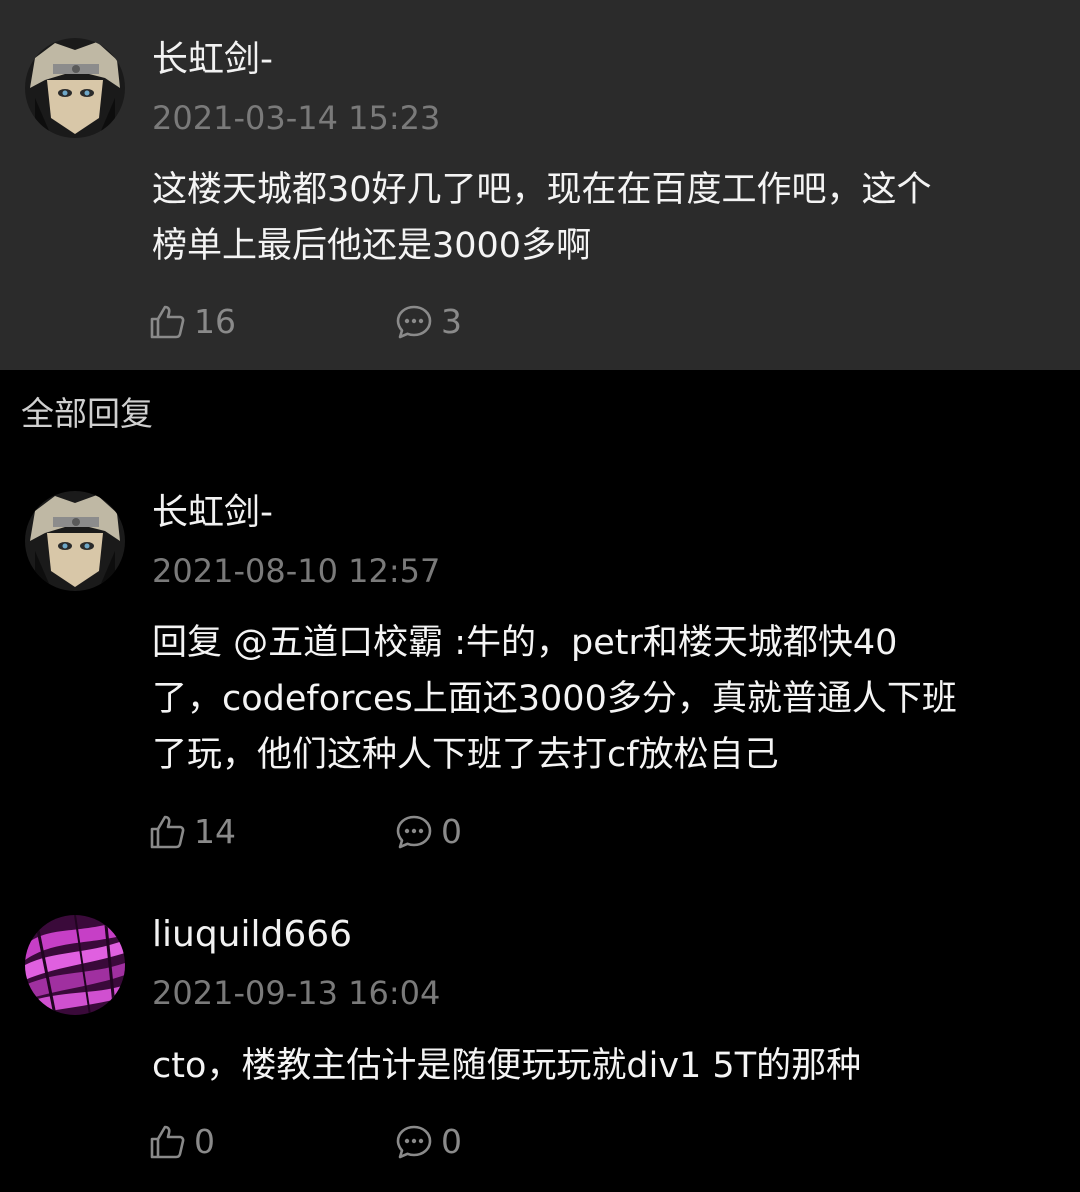  I want to click on purple-abstract-avatar-icon, so click(75, 965).